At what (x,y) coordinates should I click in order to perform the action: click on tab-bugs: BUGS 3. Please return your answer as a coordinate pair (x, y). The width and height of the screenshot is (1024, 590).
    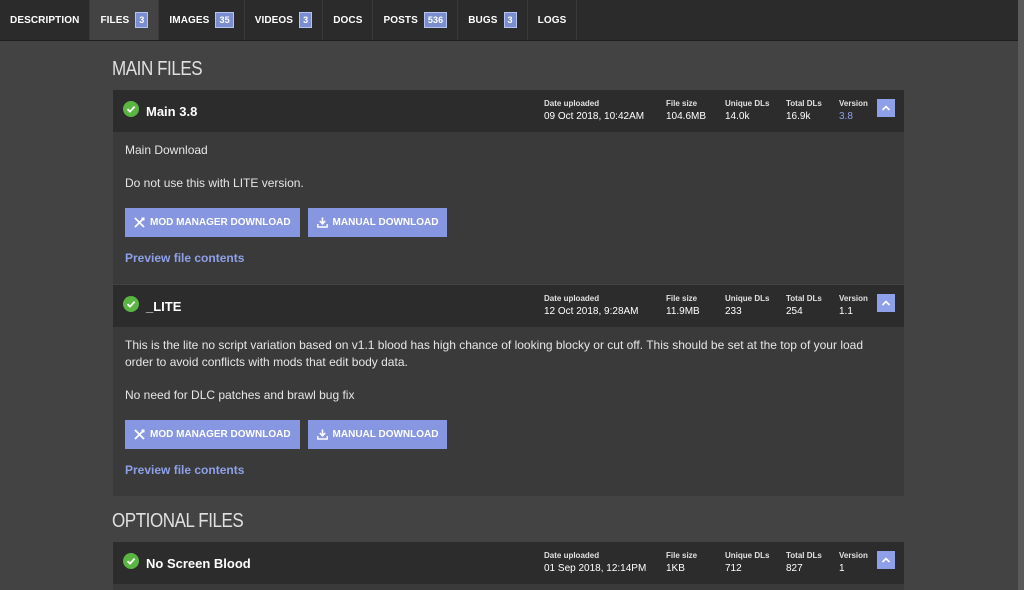
    Looking at the image, I should click on (493, 20).